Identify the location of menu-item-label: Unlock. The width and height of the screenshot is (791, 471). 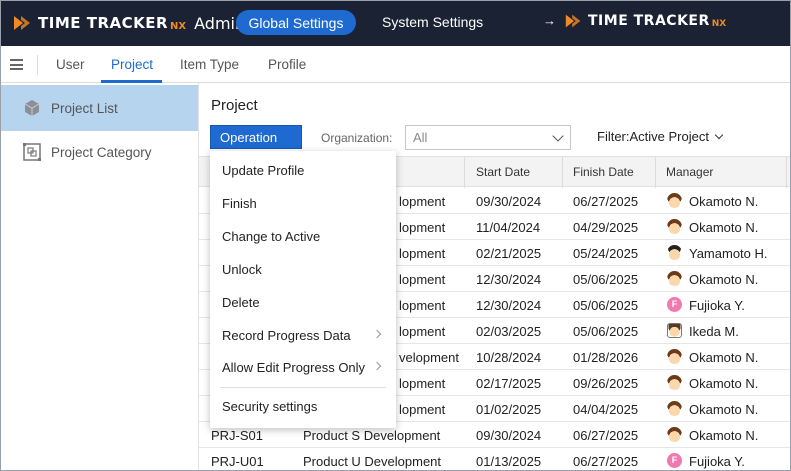
(242, 269).